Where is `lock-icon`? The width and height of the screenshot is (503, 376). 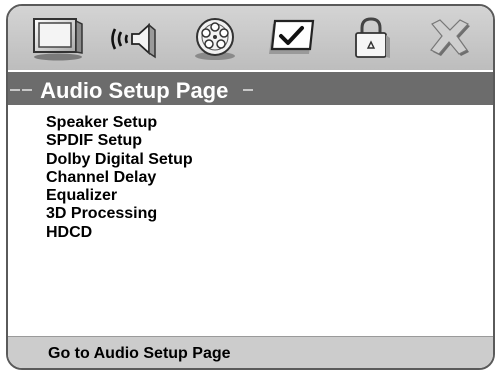 lock-icon is located at coordinates (371, 39).